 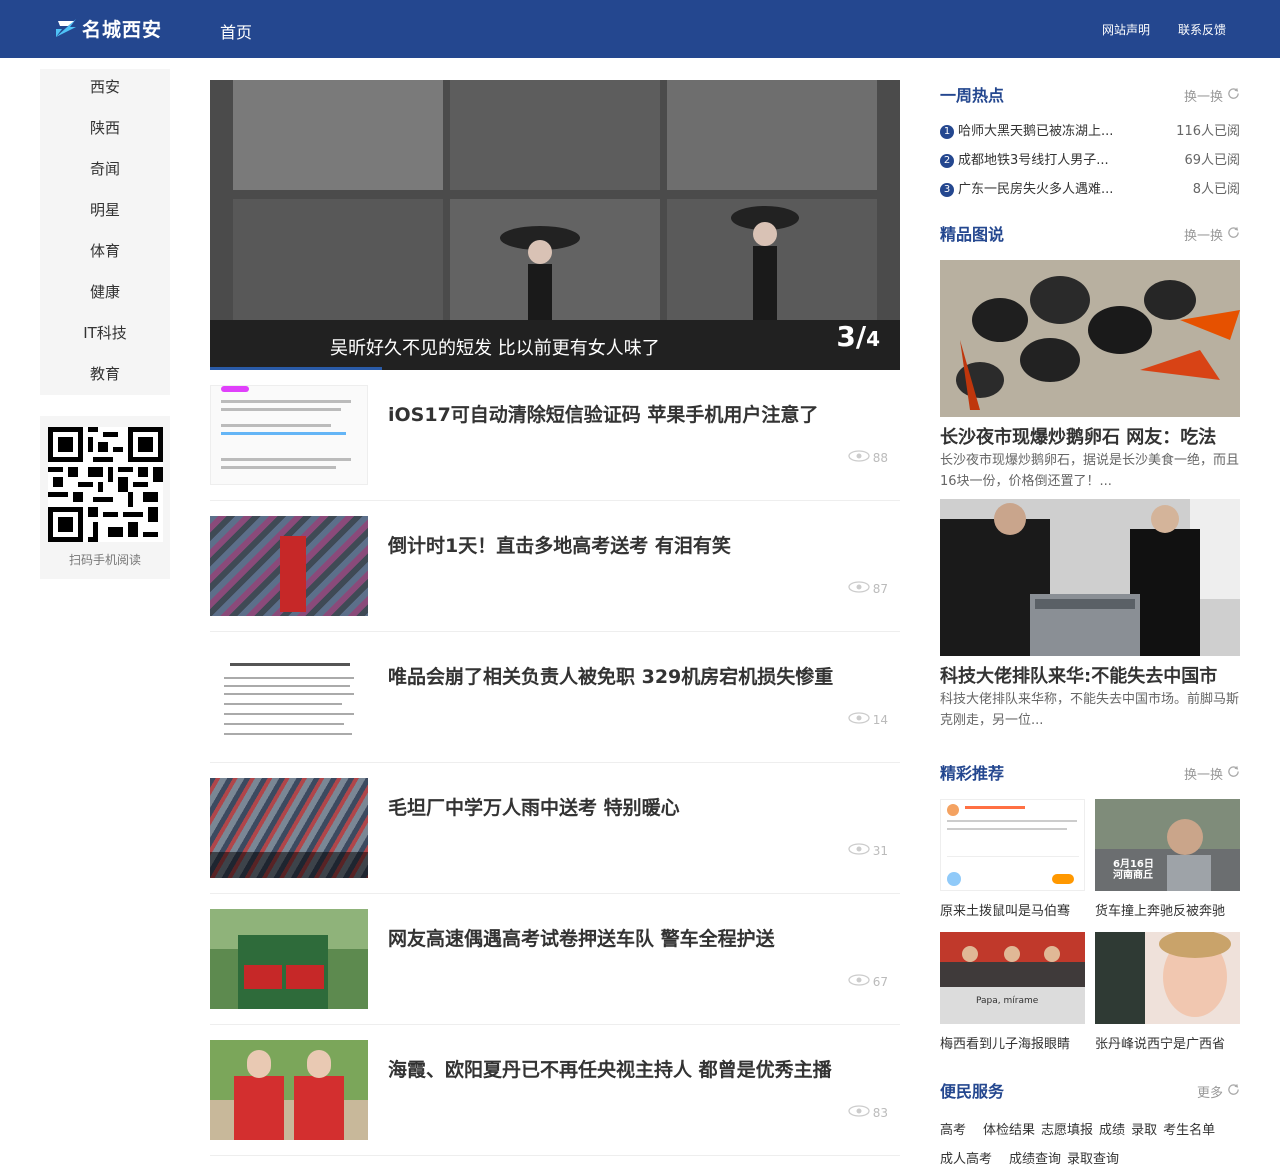 I want to click on slide-total: 4, so click(x=873, y=339).